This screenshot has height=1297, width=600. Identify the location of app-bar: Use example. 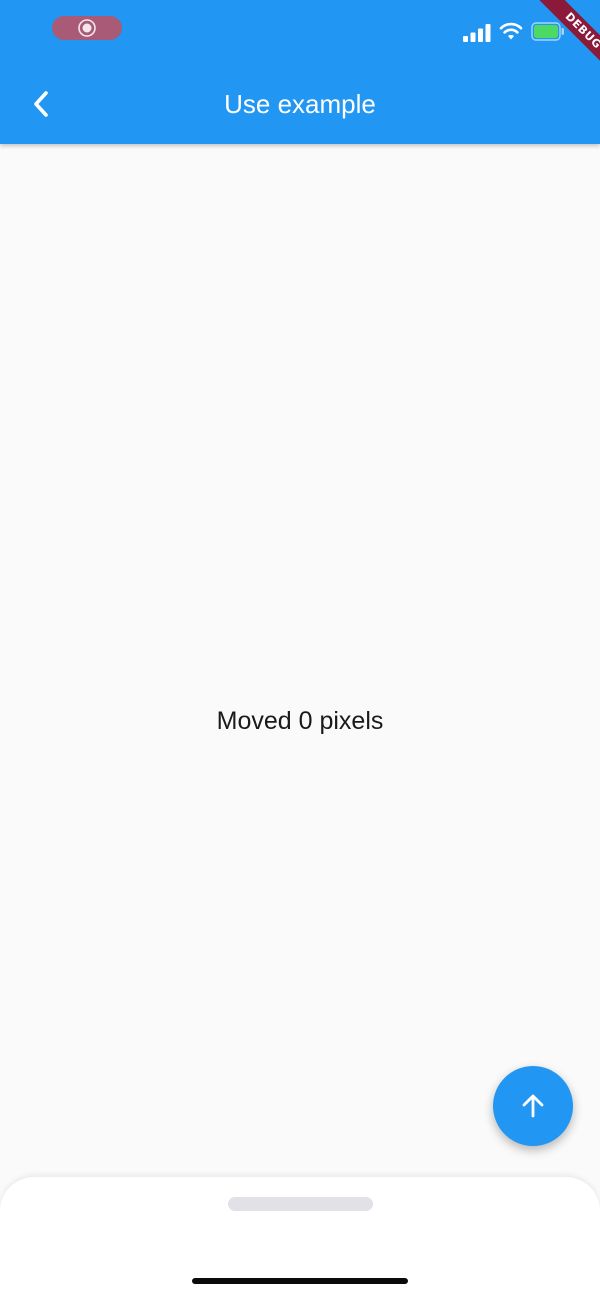
(300, 72).